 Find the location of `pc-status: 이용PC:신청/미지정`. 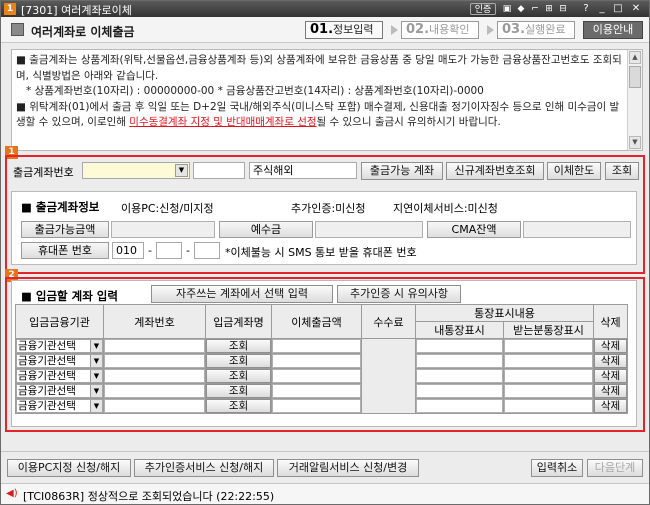

pc-status: 이용PC:신청/미지정 is located at coordinates (167, 208).